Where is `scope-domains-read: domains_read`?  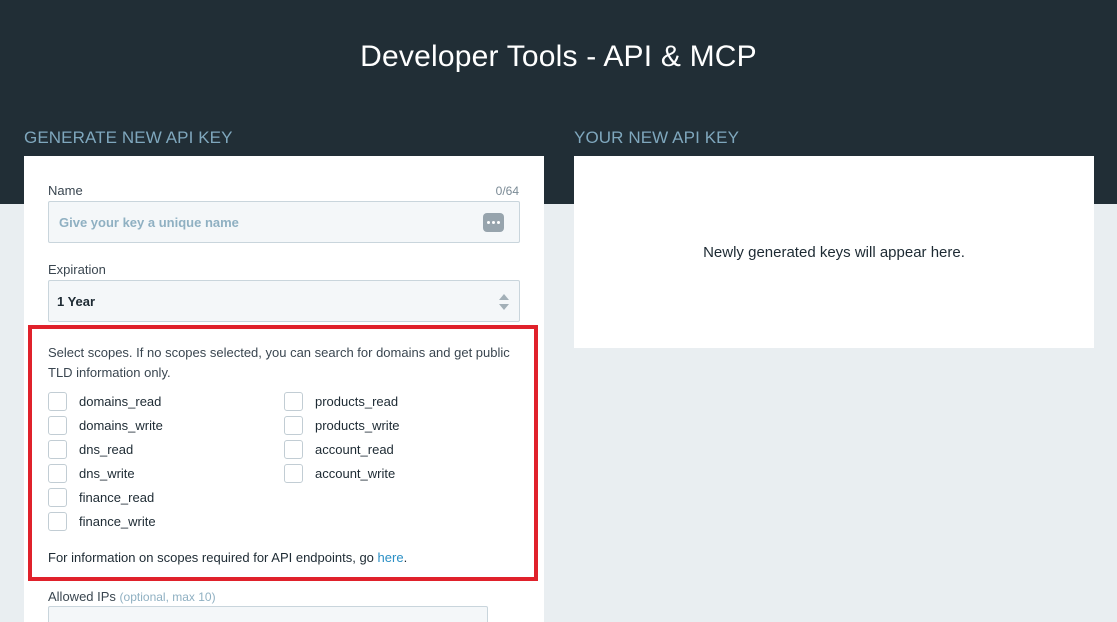
scope-domains-read: domains_read is located at coordinates (104, 401).